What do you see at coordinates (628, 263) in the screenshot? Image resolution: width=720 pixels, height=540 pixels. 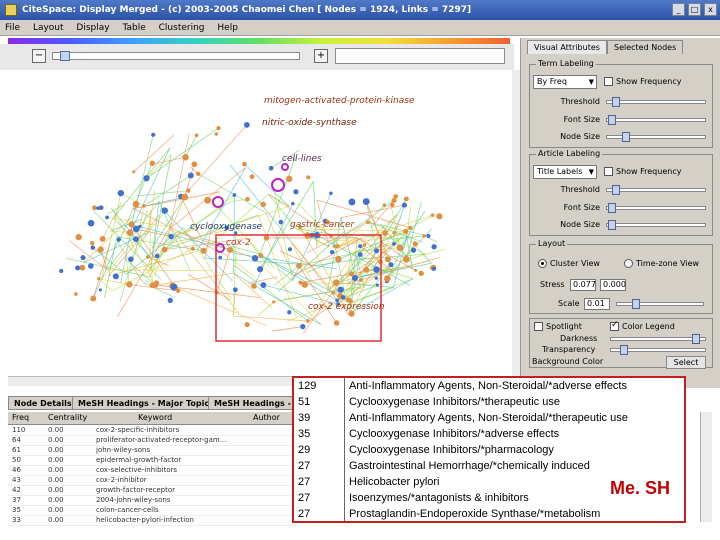 I see `time-zone-view-radio` at bounding box center [628, 263].